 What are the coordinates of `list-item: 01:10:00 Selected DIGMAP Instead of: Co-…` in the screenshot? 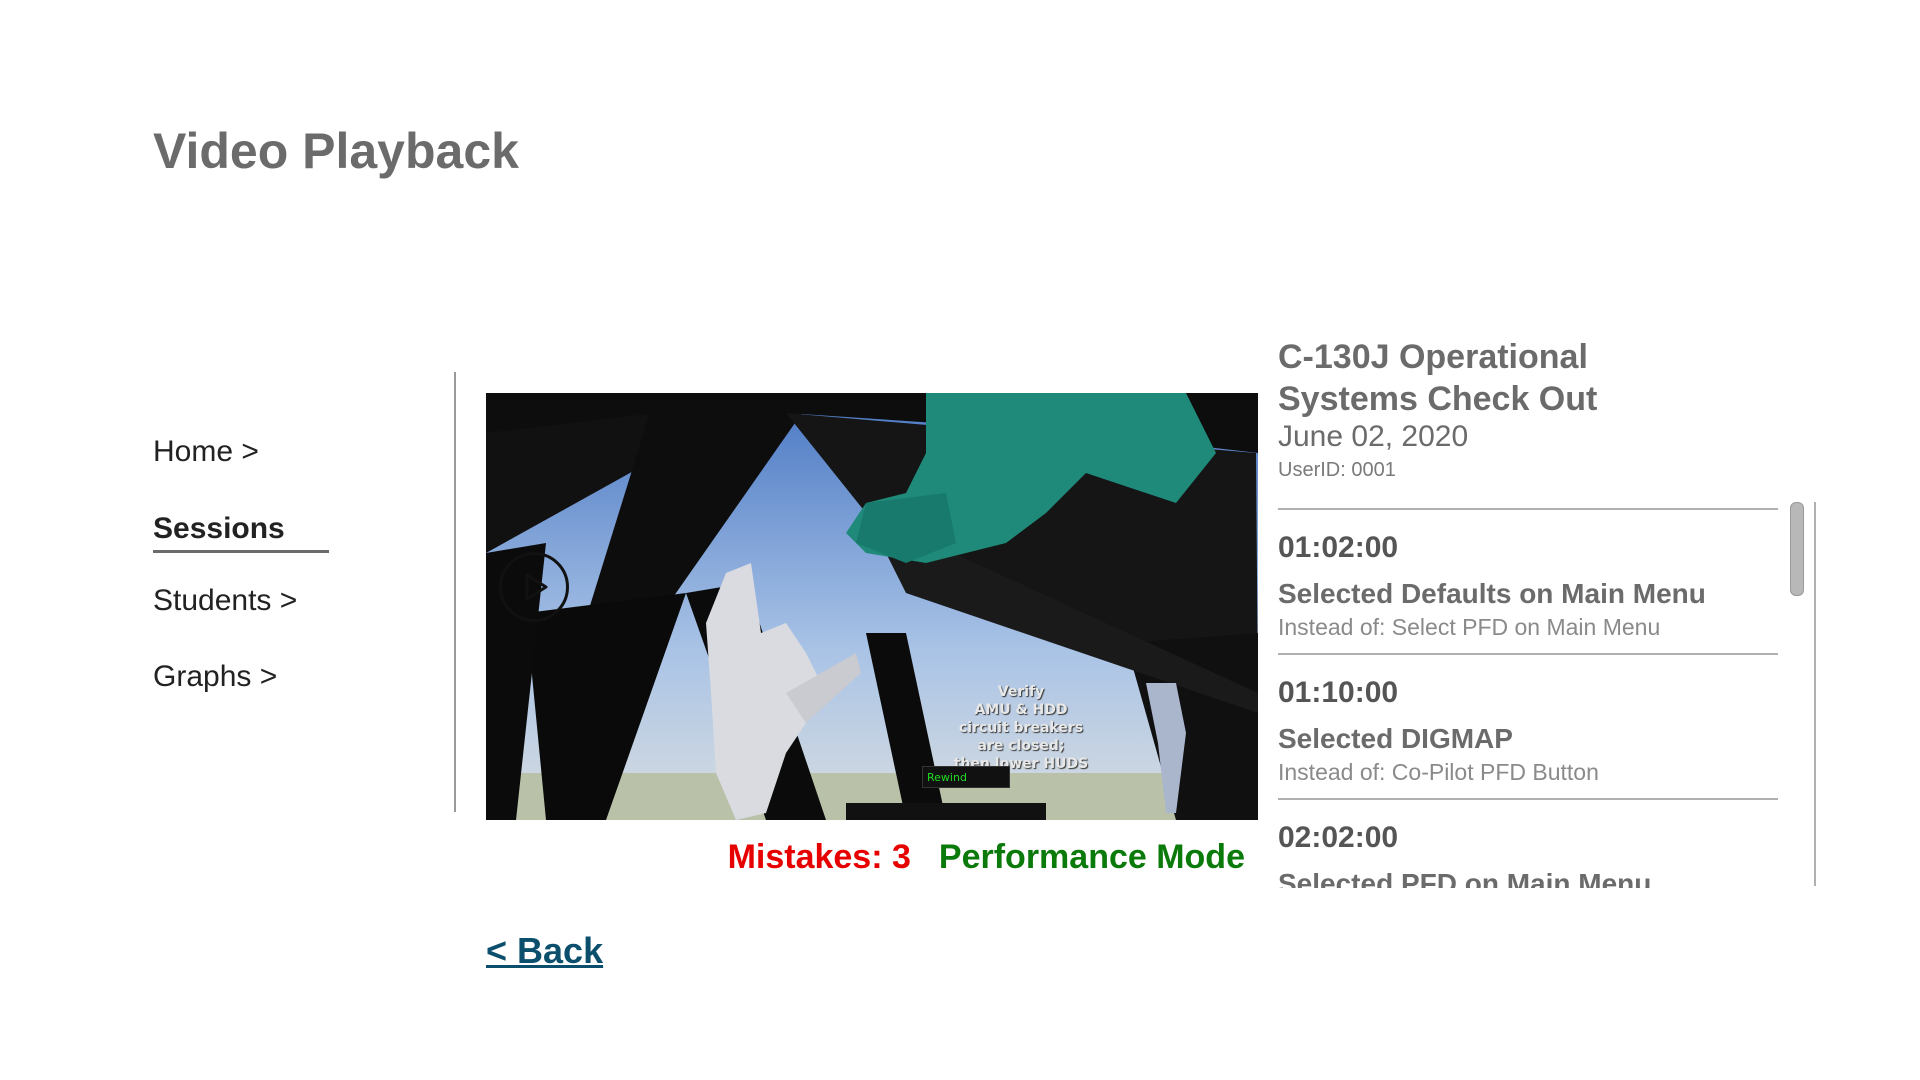 It's located at (1528, 727).